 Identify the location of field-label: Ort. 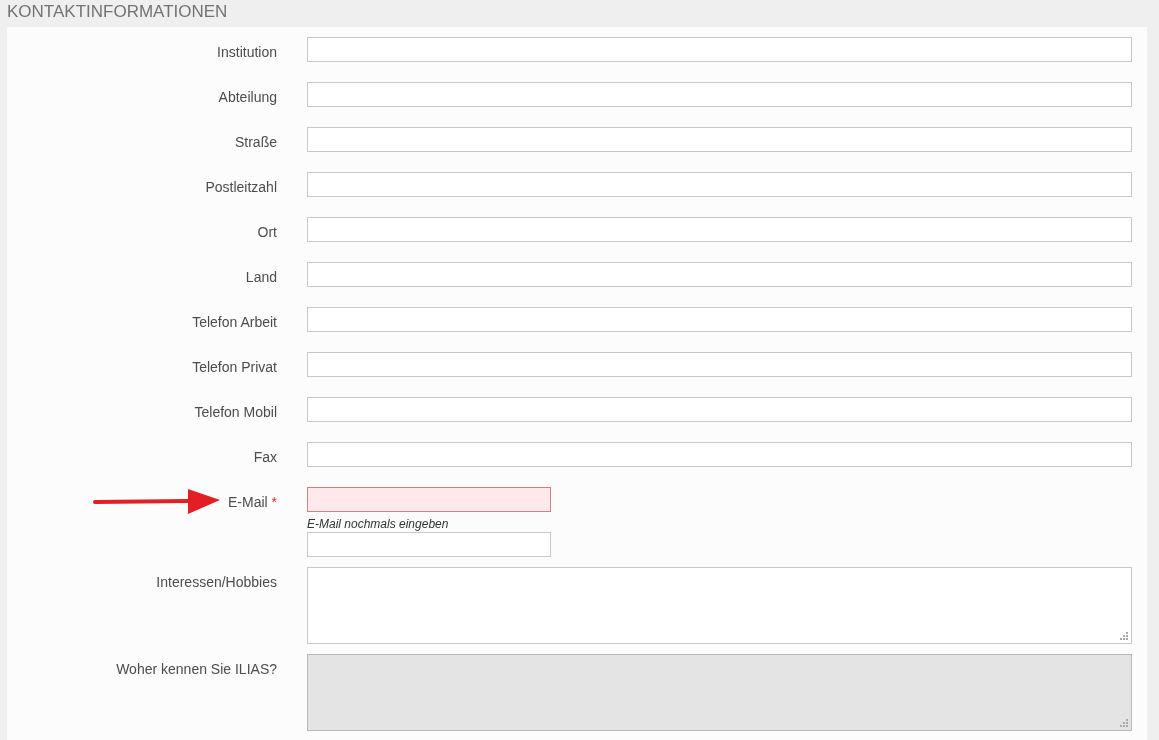
(267, 232).